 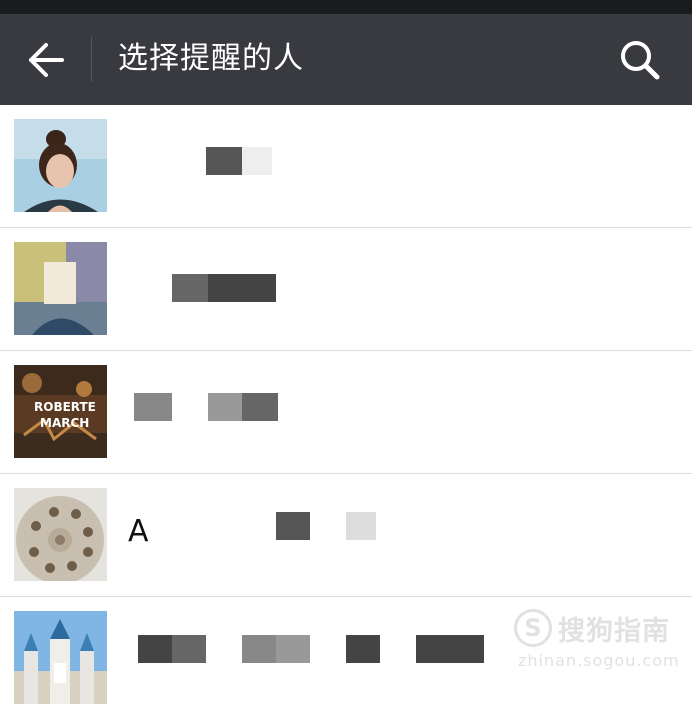 What do you see at coordinates (91, 59) in the screenshot?
I see `header-divider` at bounding box center [91, 59].